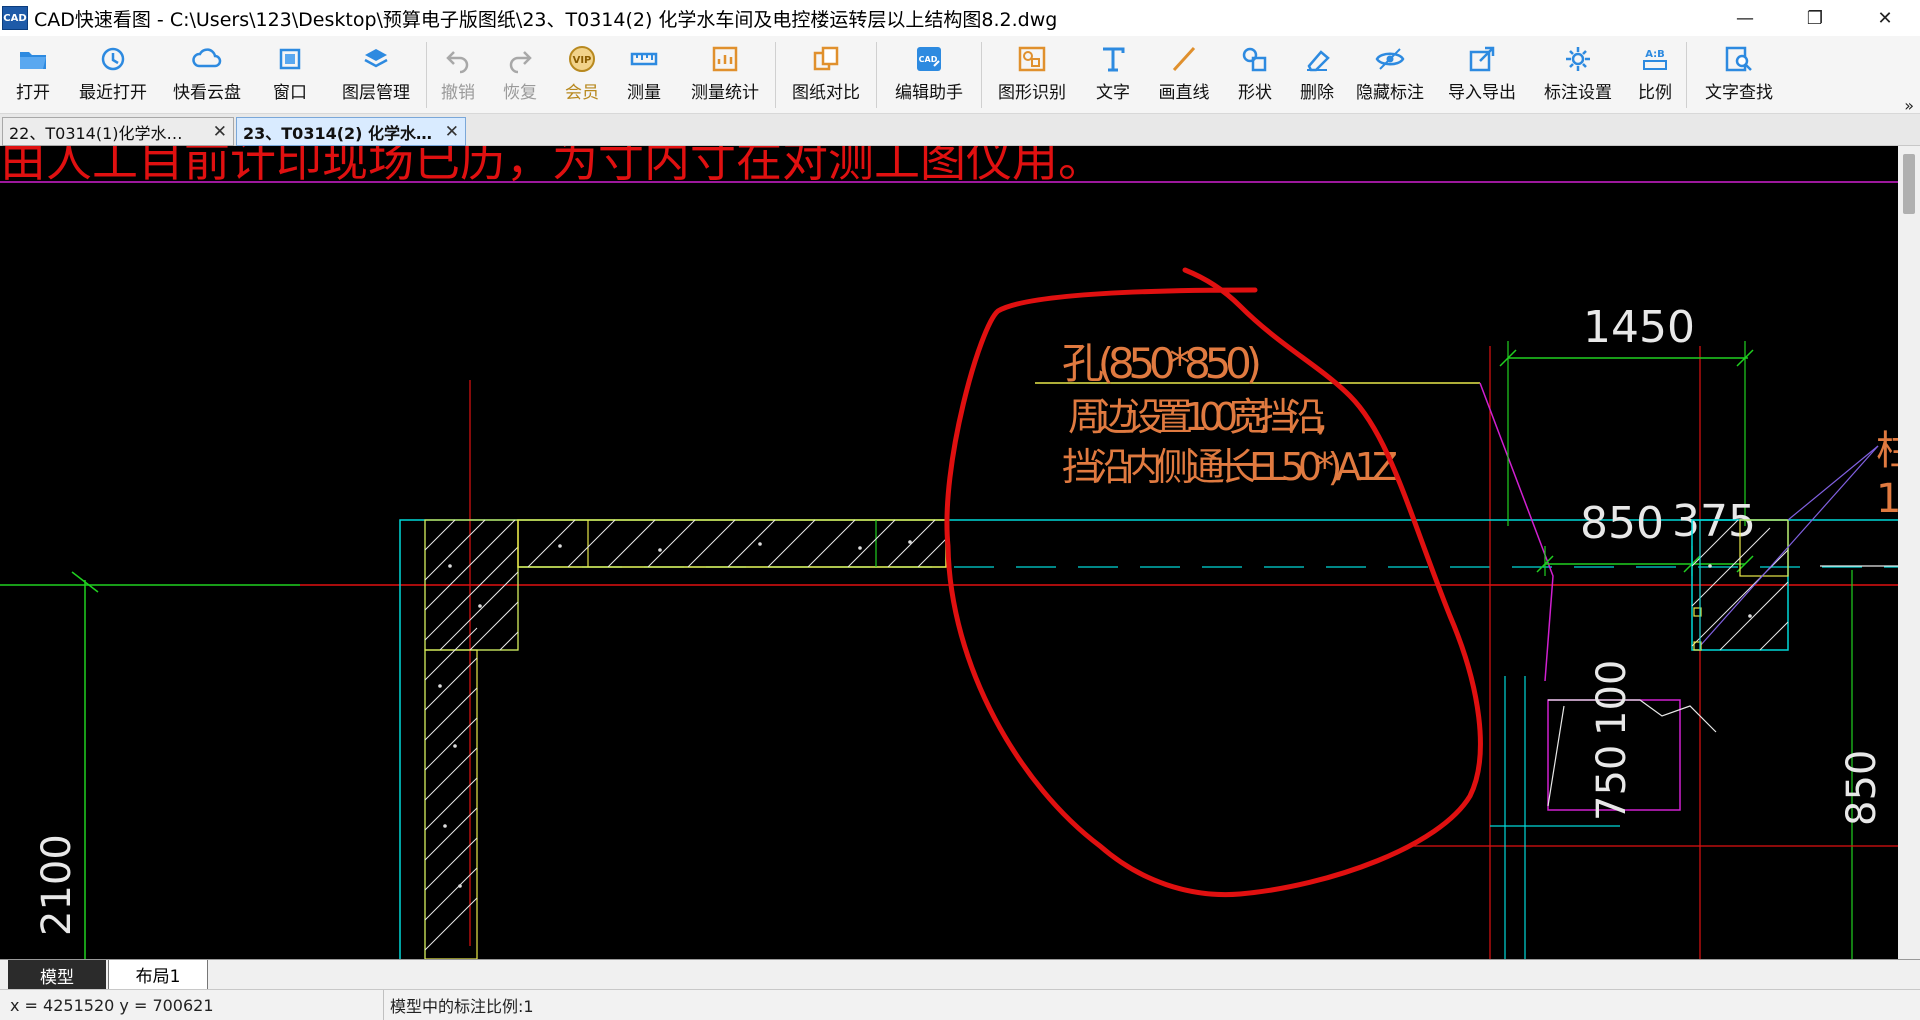 The width and height of the screenshot is (1920, 1020). Describe the element at coordinates (826, 93) in the screenshot. I see `compare-label: 图纸对比` at that location.